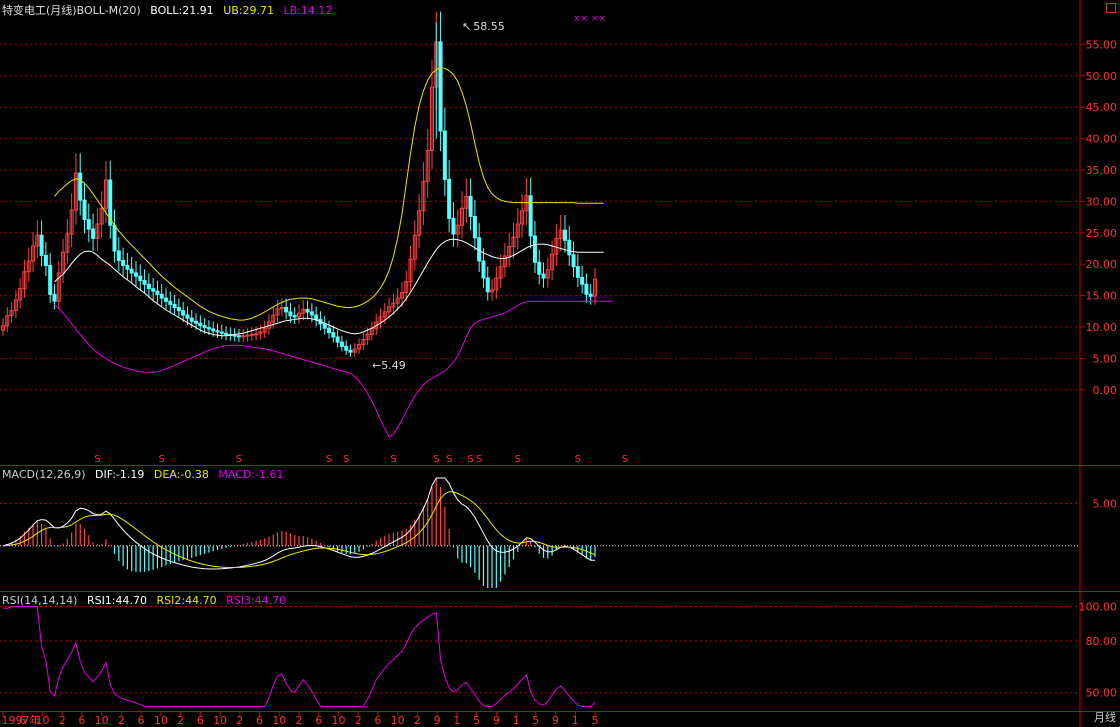 Image resolution: width=1120 pixels, height=727 pixels. Describe the element at coordinates (540, 532) in the screenshot. I see `macd-panel` at that location.